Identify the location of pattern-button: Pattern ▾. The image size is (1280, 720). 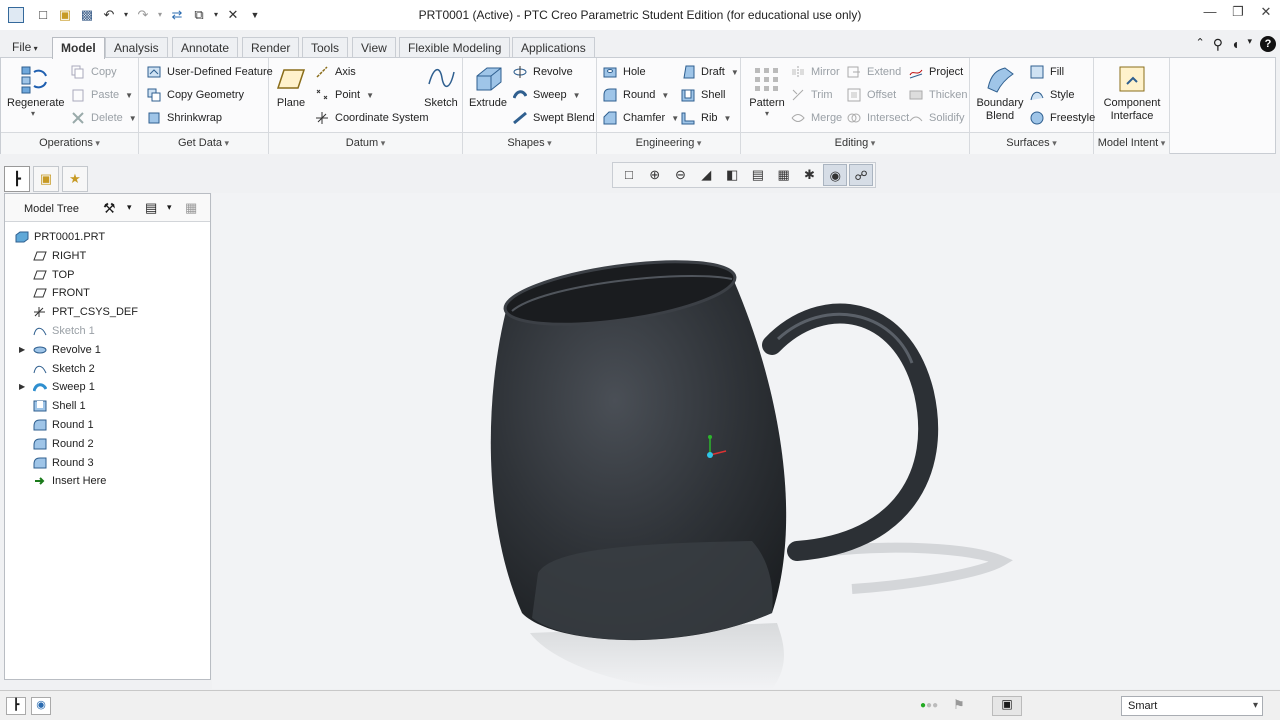
(767, 91).